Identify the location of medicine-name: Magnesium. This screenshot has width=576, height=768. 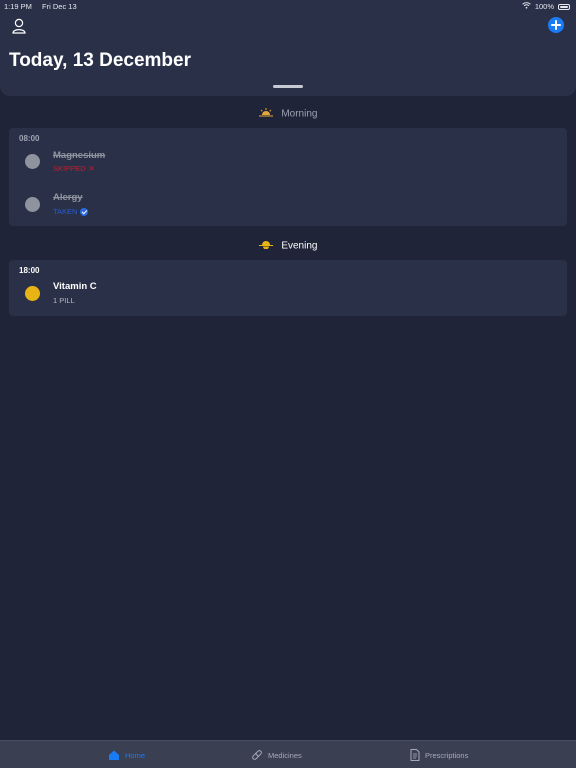
(79, 155).